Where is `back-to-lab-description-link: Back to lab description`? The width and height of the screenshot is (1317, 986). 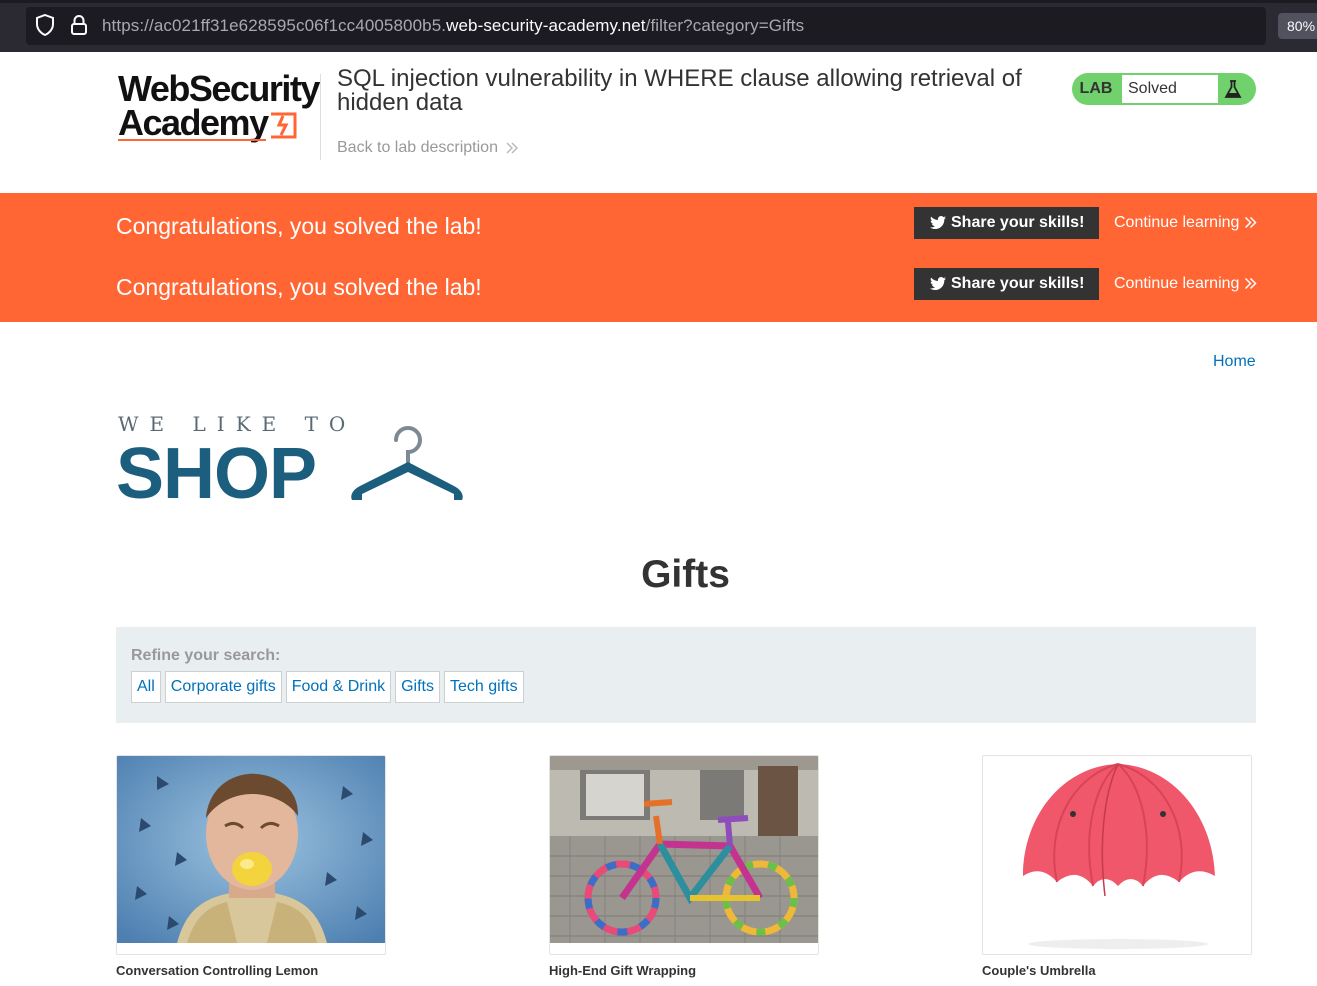 back-to-lab-description-link: Back to lab description is located at coordinates (428, 148).